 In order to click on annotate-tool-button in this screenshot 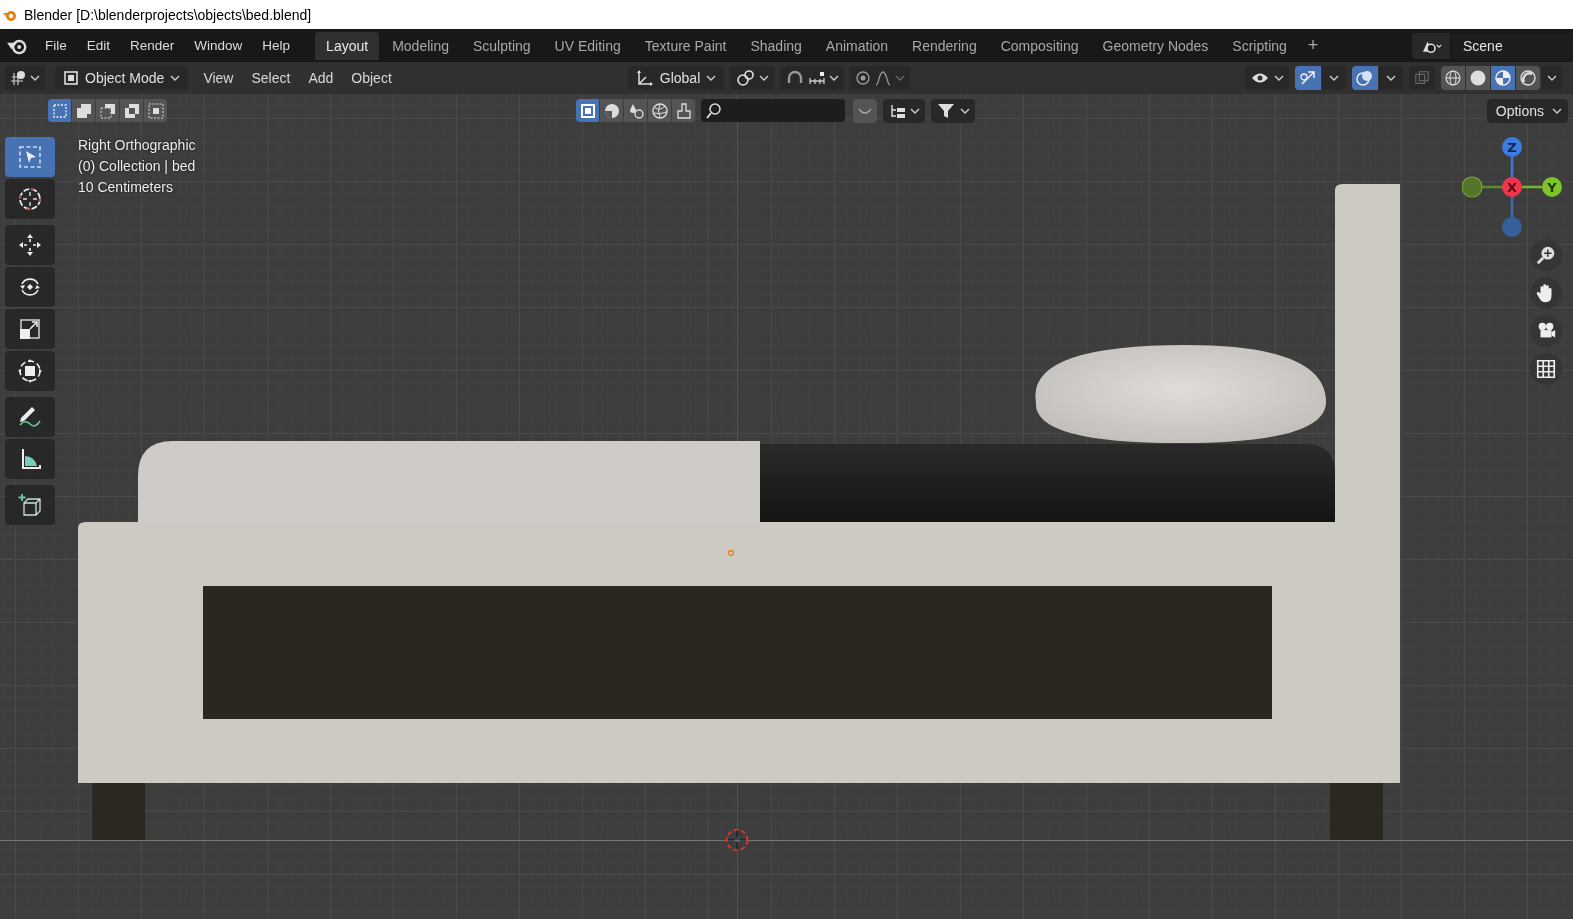, I will do `click(30, 417)`.